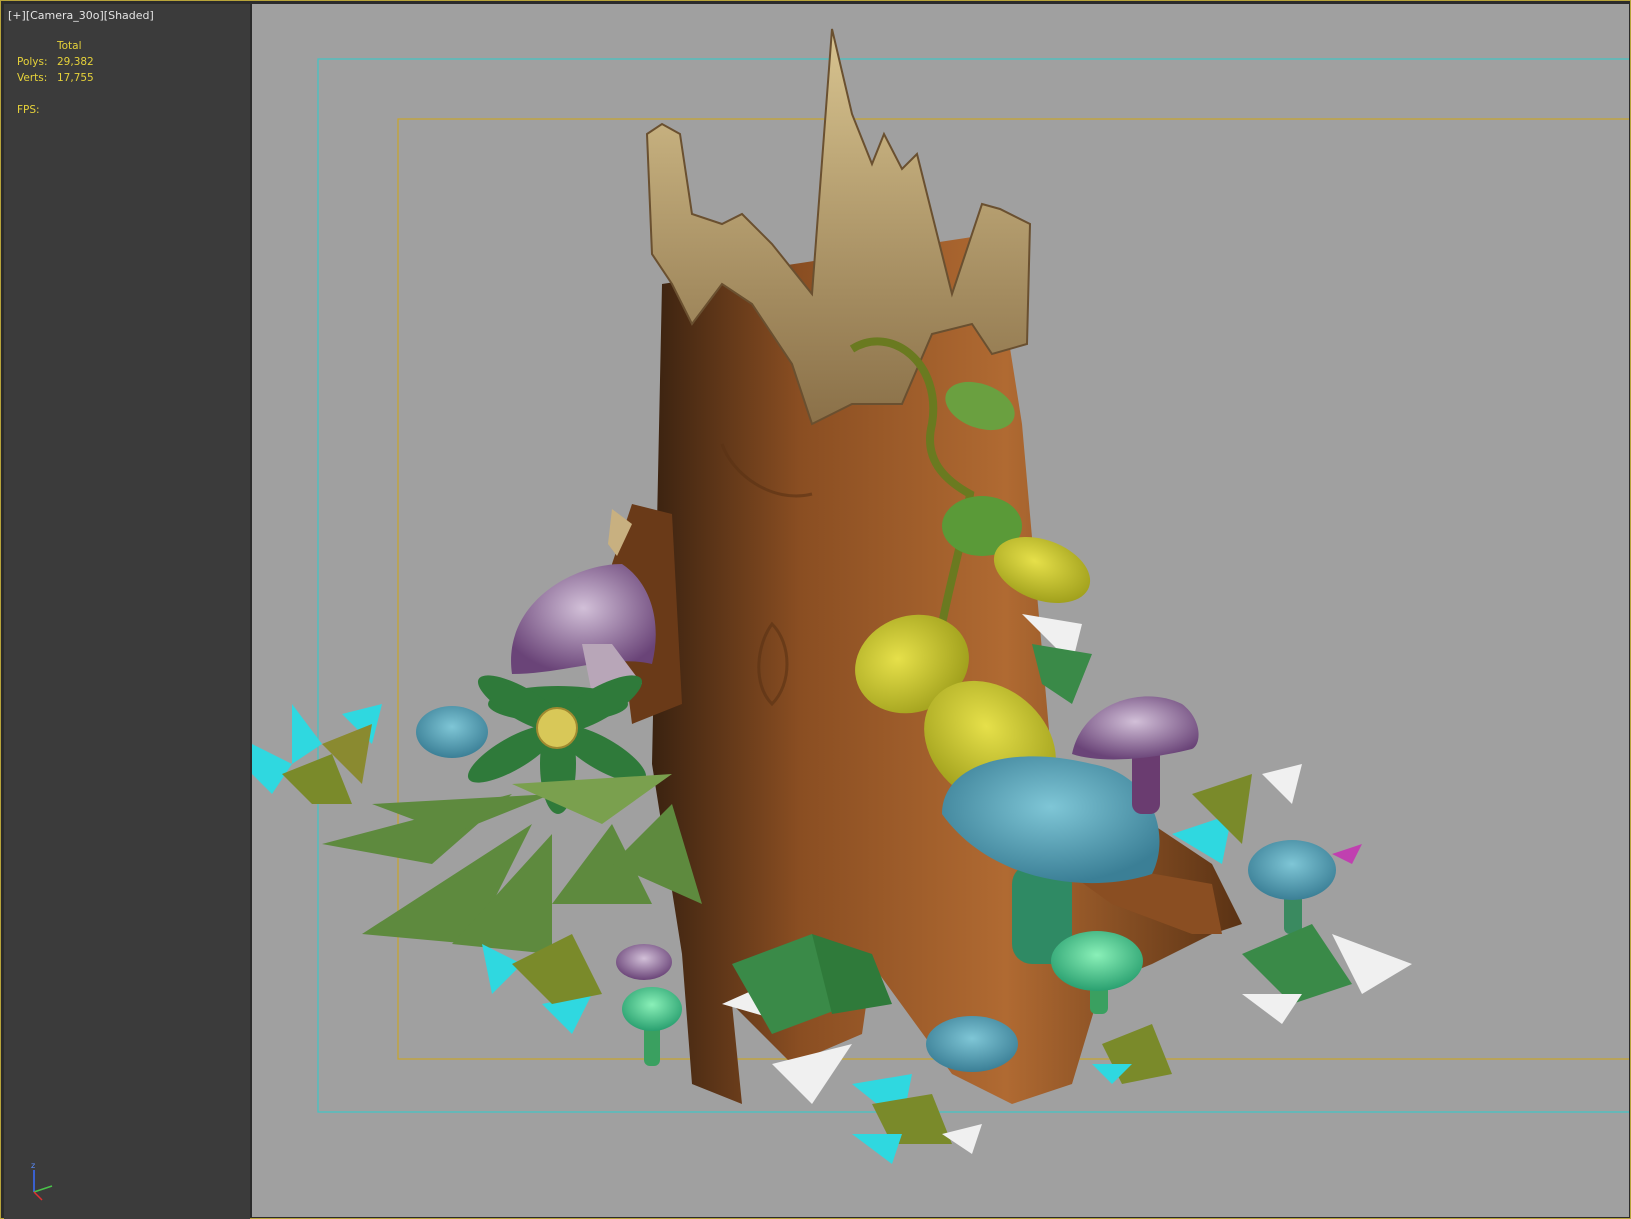 This screenshot has width=1631, height=1219. What do you see at coordinates (75, 62) in the screenshot?
I see `polys-value: 29,382` at bounding box center [75, 62].